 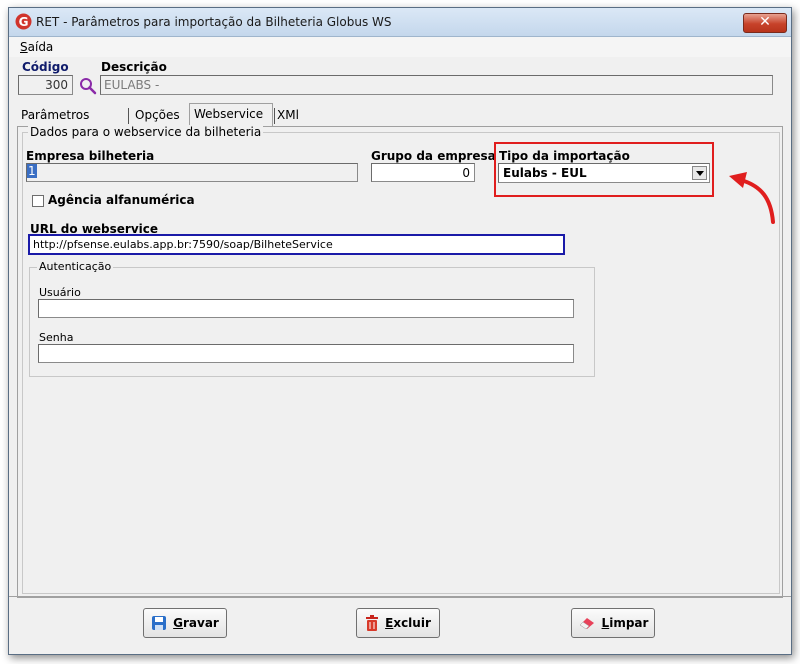 What do you see at coordinates (32, 171) in the screenshot?
I see `empresa-value: 1` at bounding box center [32, 171].